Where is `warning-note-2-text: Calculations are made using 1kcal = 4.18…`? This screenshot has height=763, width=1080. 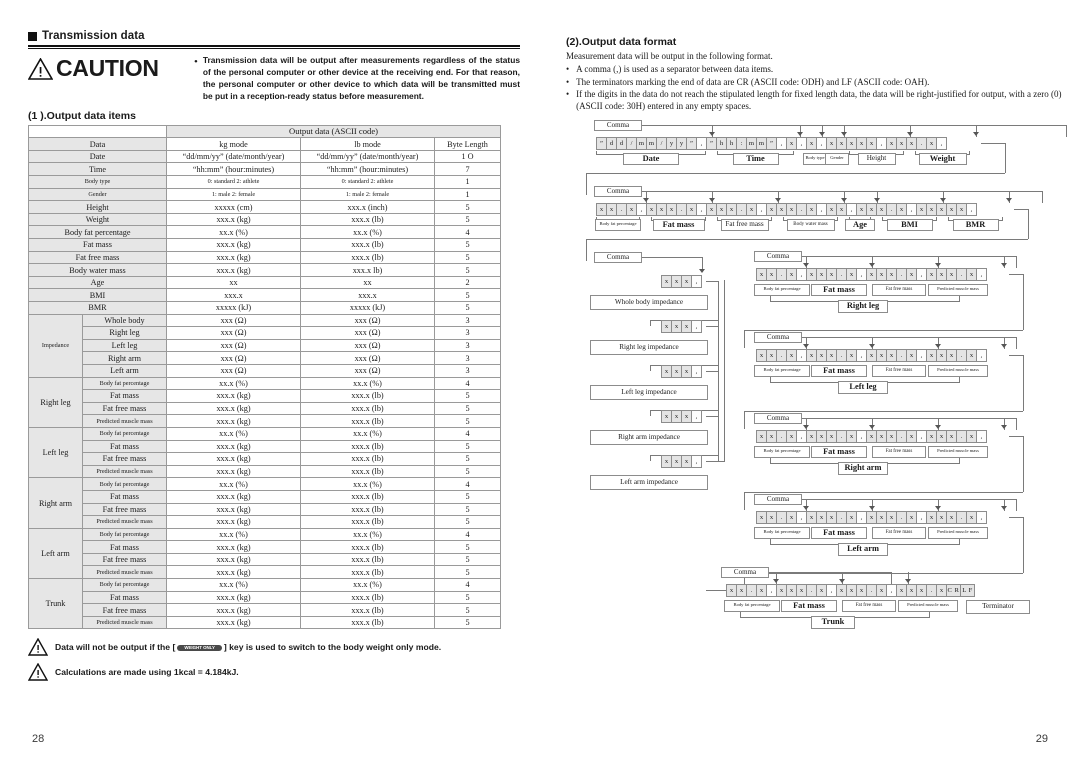 warning-note-2-text: Calculations are made using 1kcal = 4.18… is located at coordinates (147, 672).